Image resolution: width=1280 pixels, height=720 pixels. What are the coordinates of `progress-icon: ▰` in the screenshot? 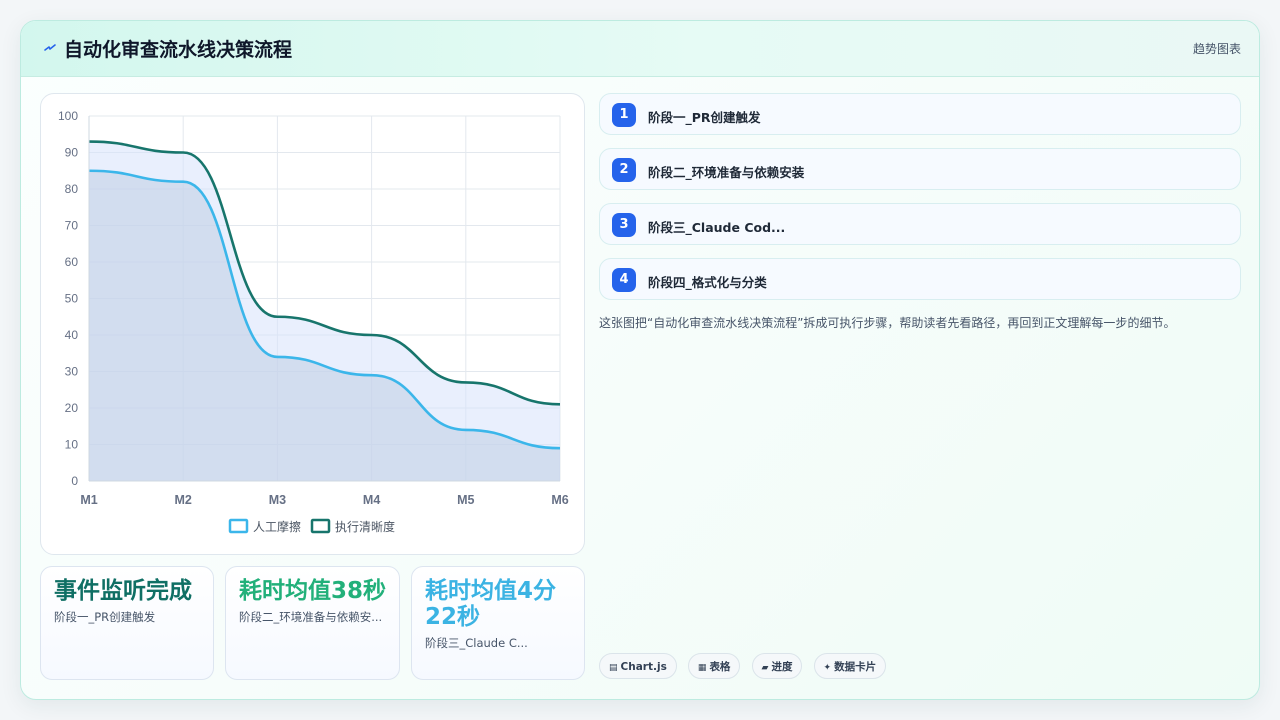 It's located at (765, 668).